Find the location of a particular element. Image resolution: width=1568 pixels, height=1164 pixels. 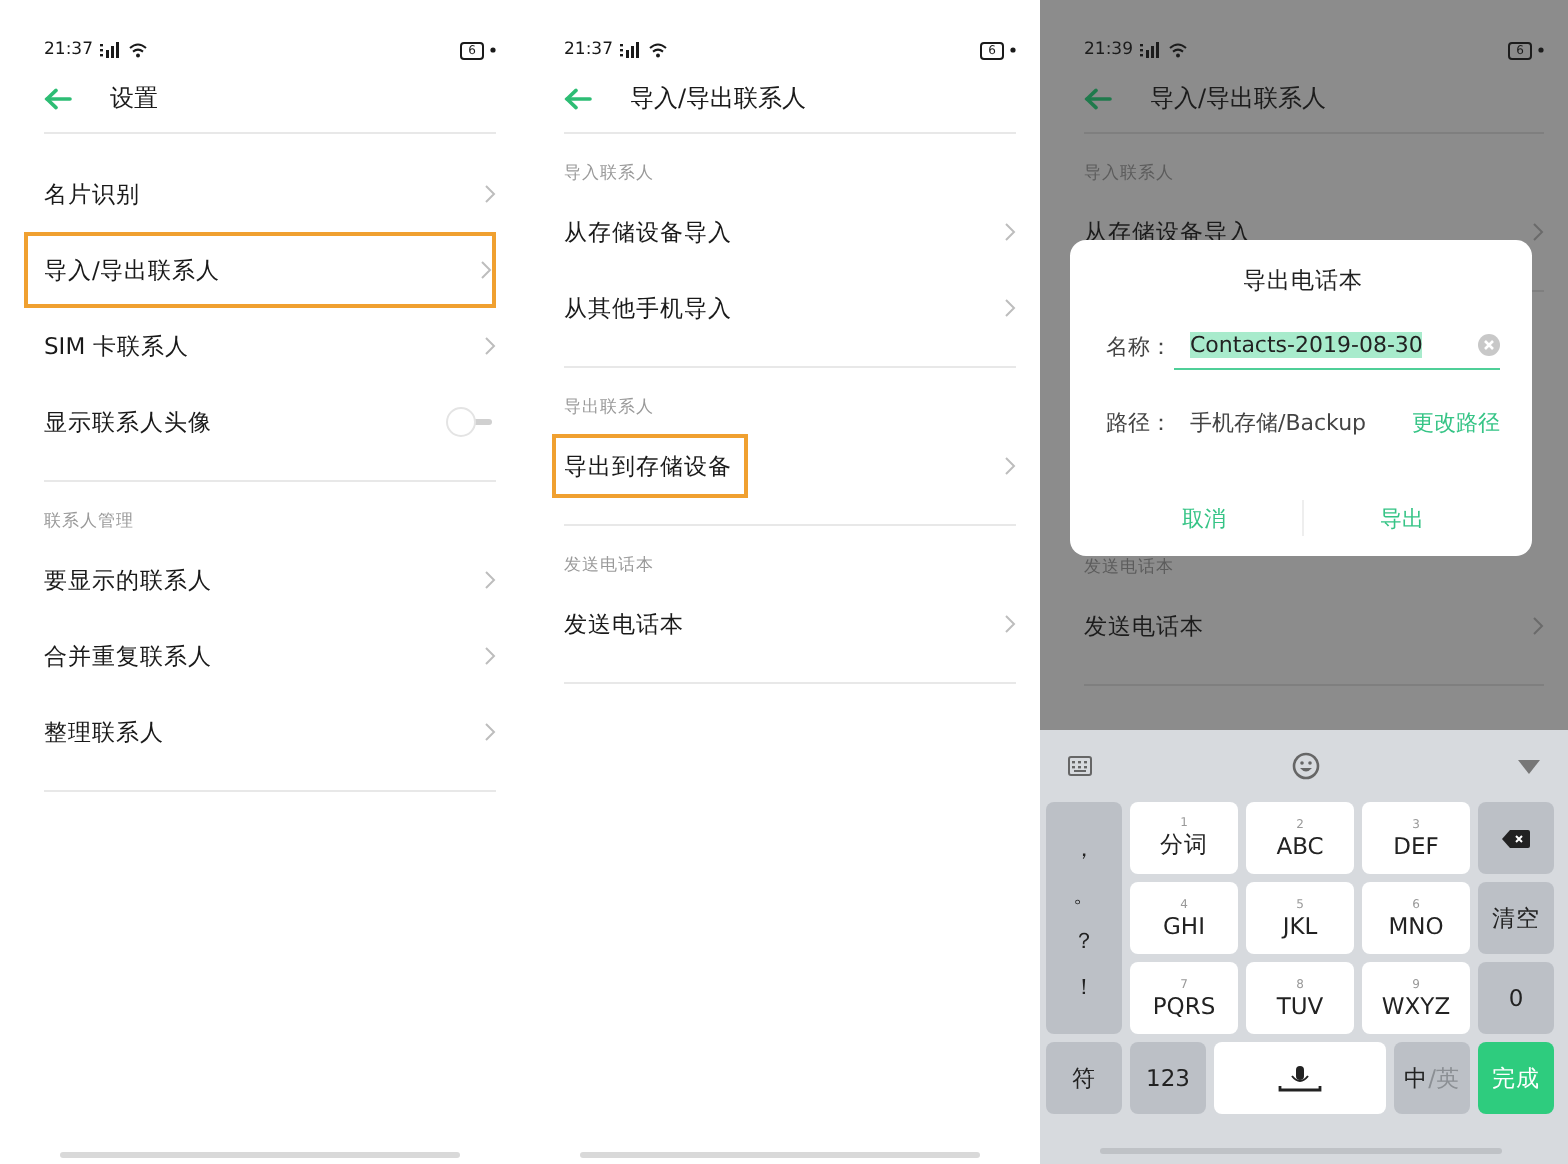

section-heading: 导出联系人 is located at coordinates (609, 408).